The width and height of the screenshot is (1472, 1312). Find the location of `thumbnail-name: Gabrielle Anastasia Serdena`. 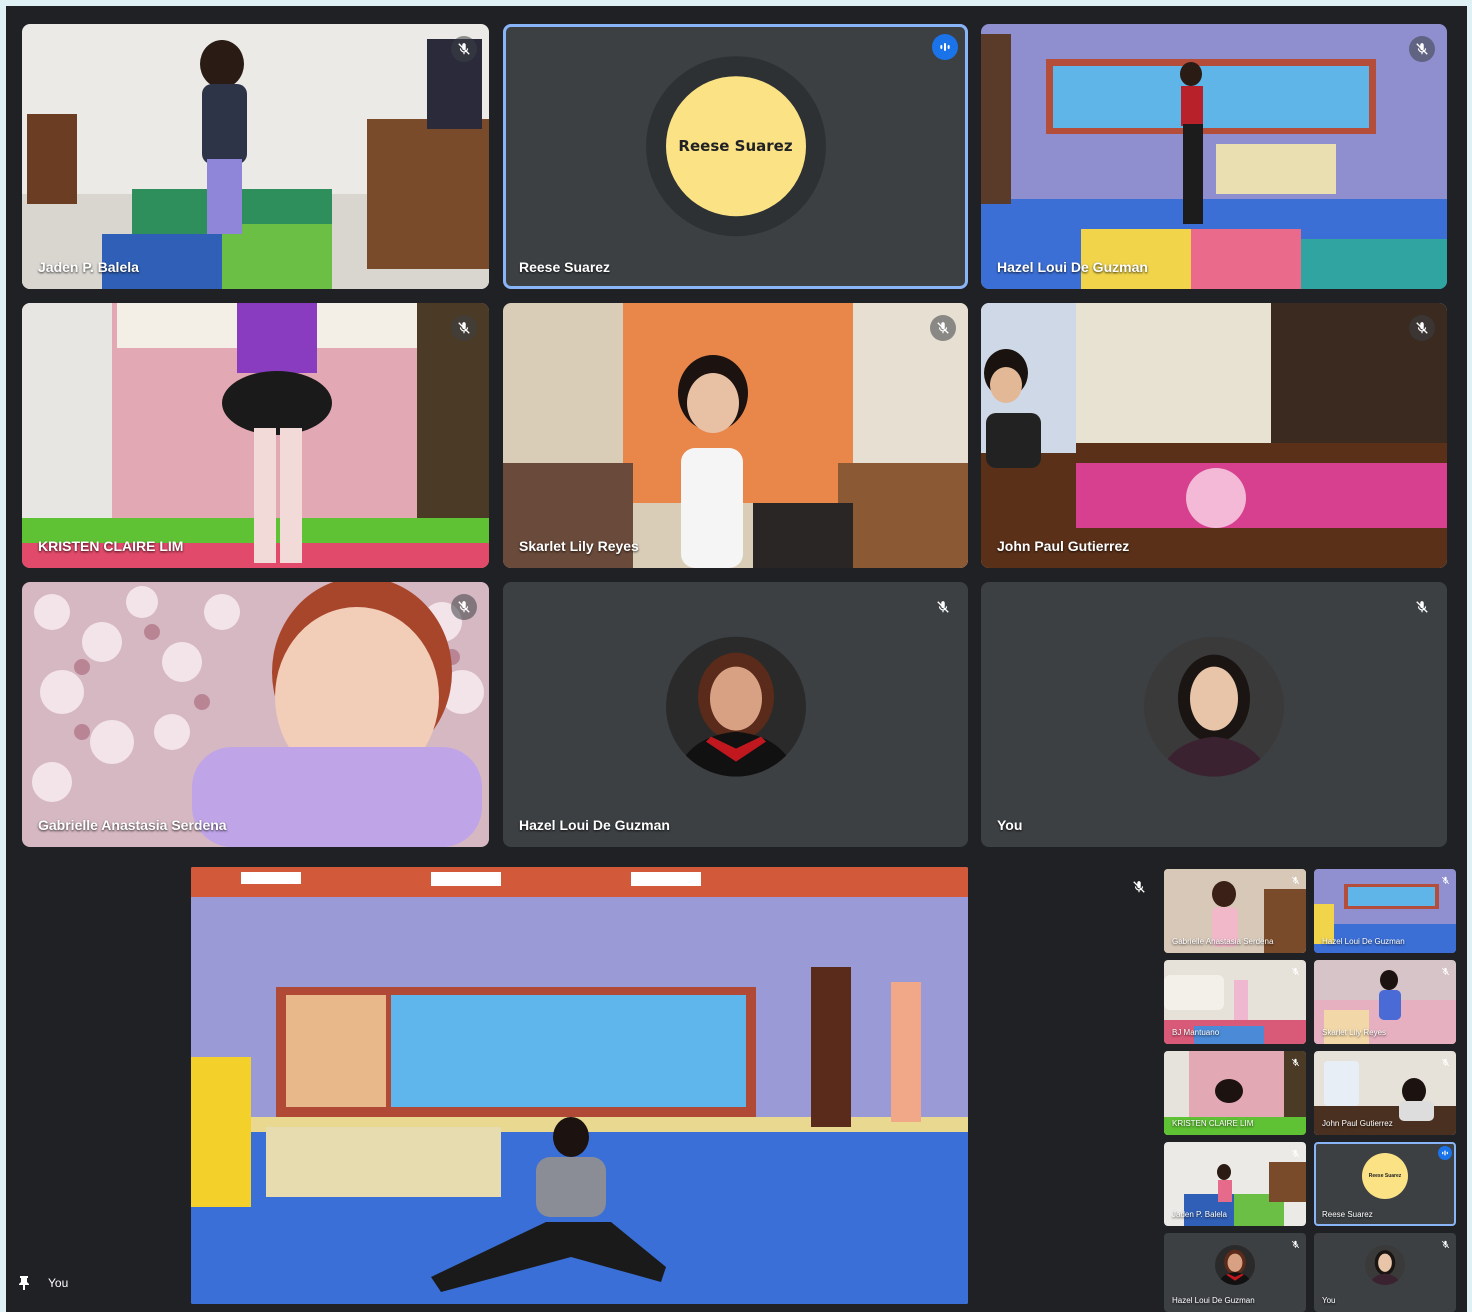

thumbnail-name: Gabrielle Anastasia Serdena is located at coordinates (1223, 941).